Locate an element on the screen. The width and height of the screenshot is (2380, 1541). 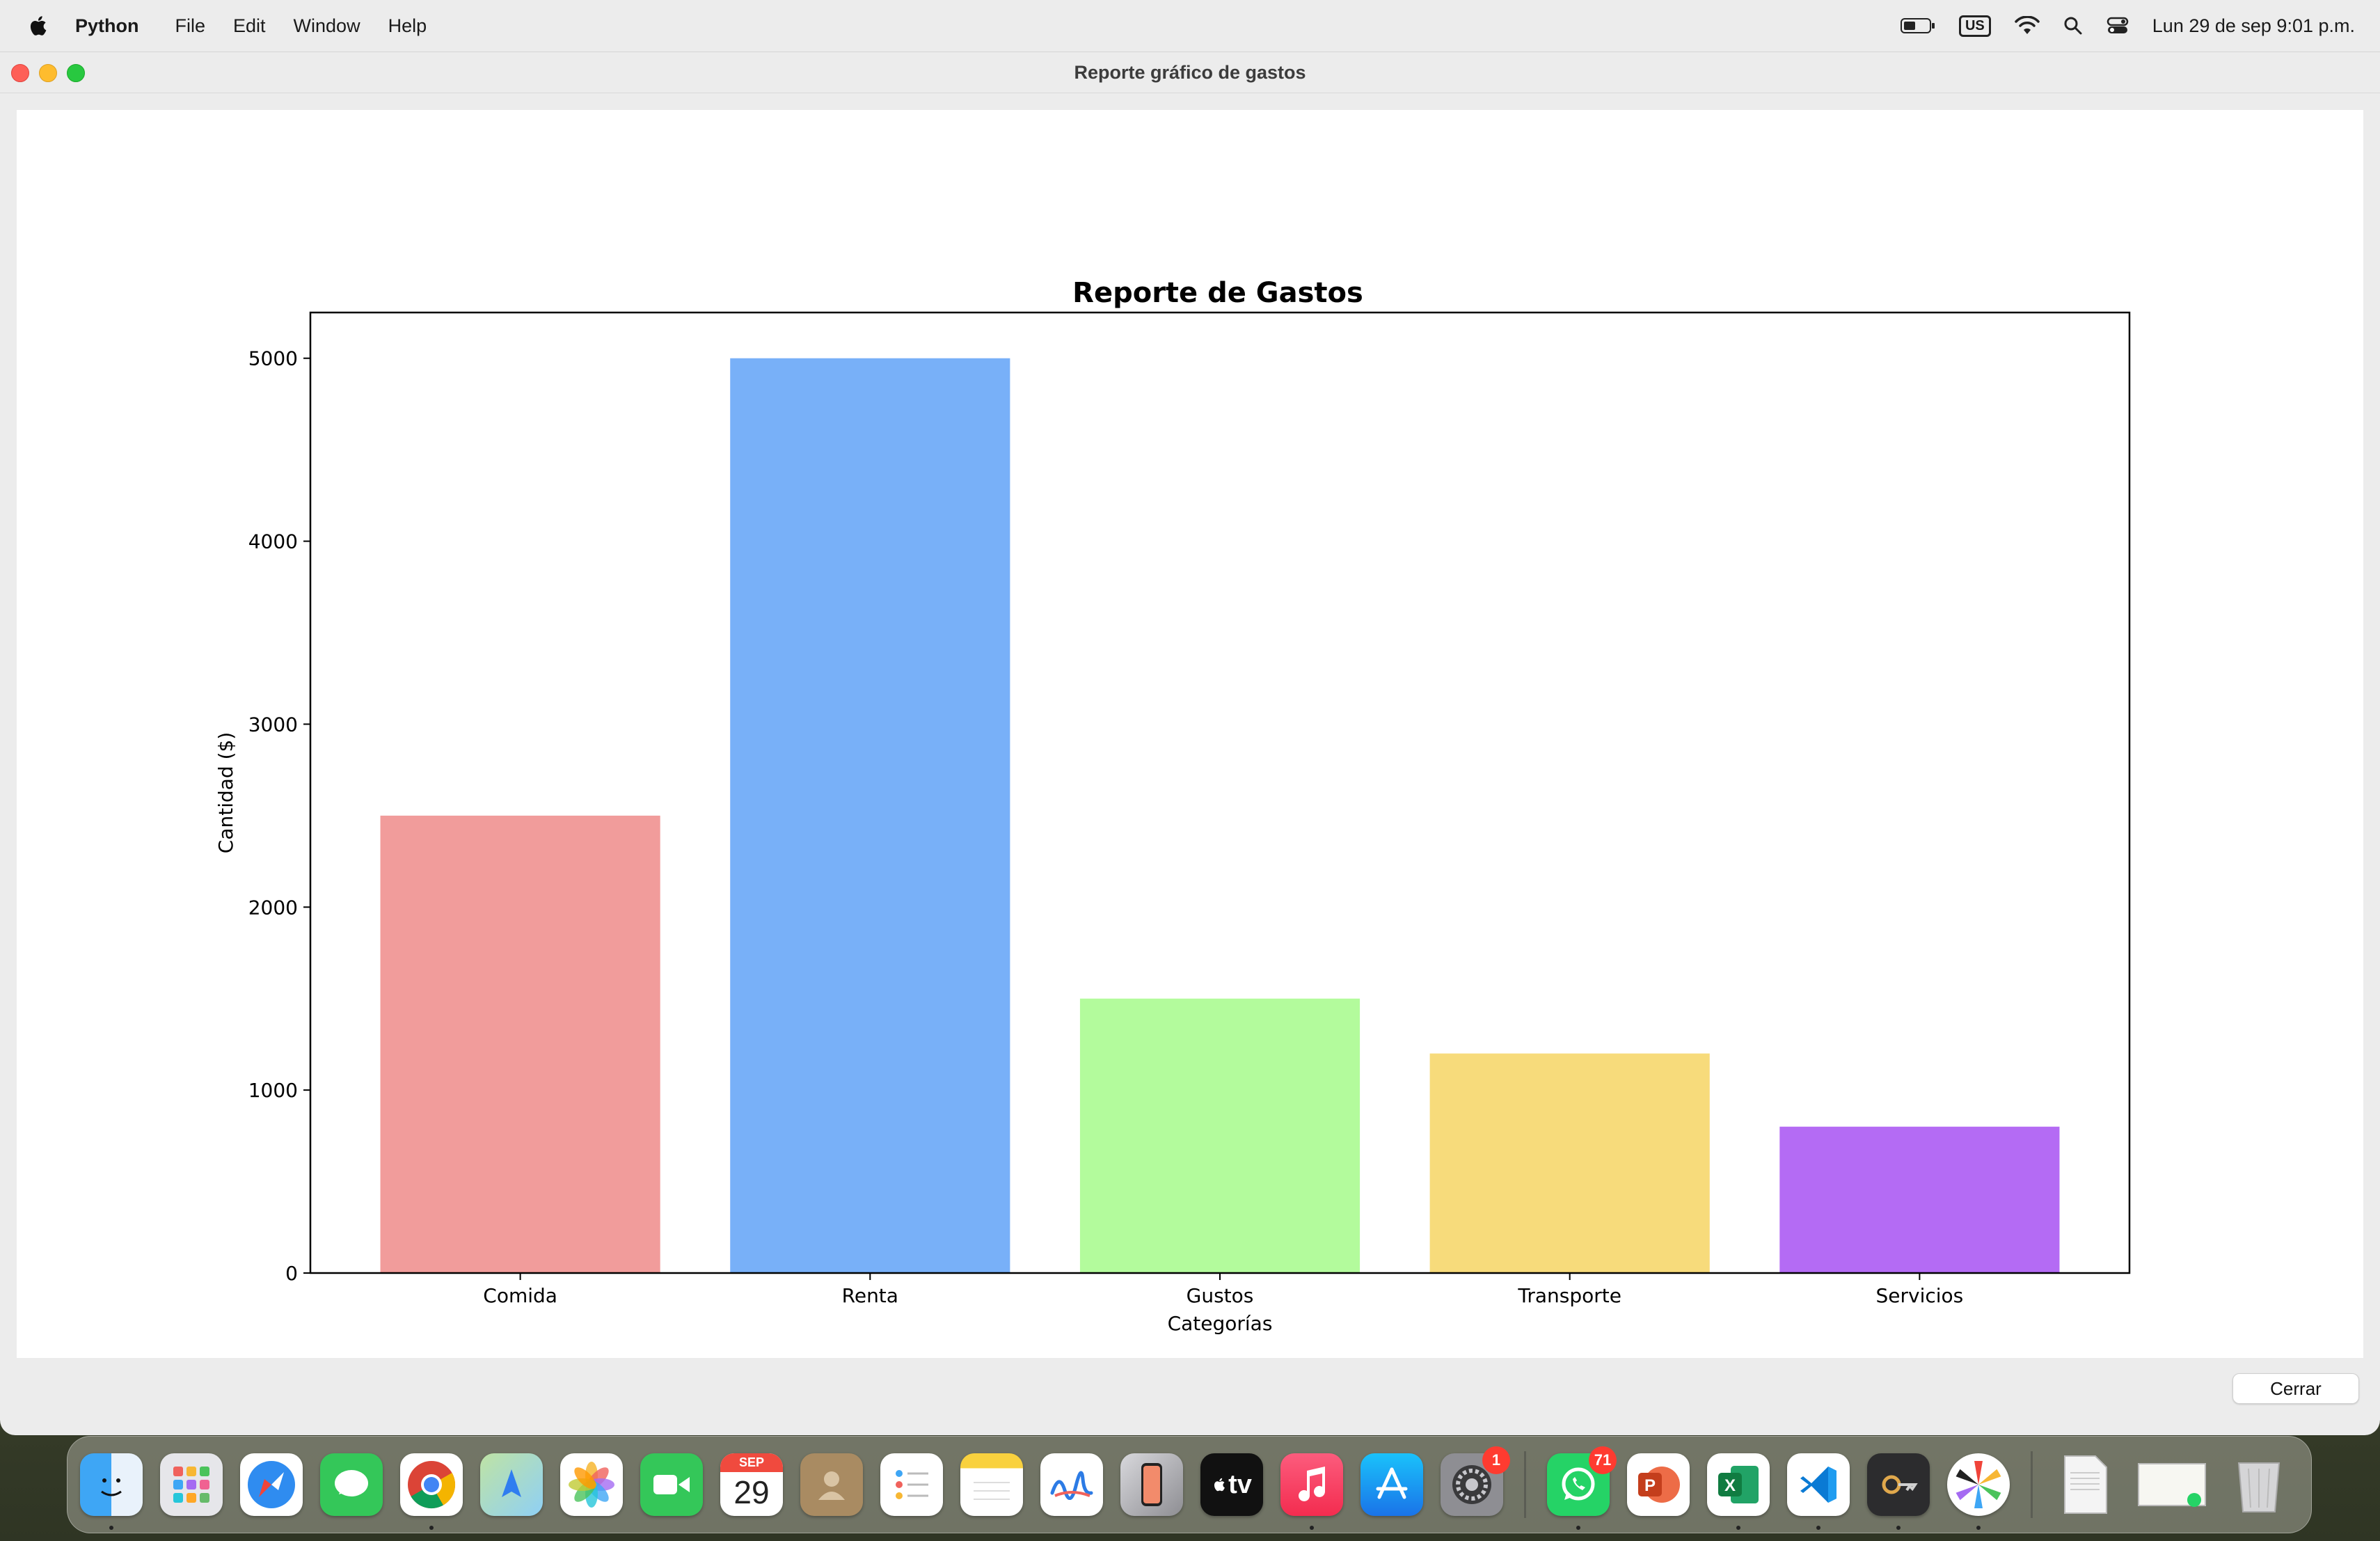
menu-clock: Lun 29 de sep 9:01 p.m. is located at coordinates (2253, 26).